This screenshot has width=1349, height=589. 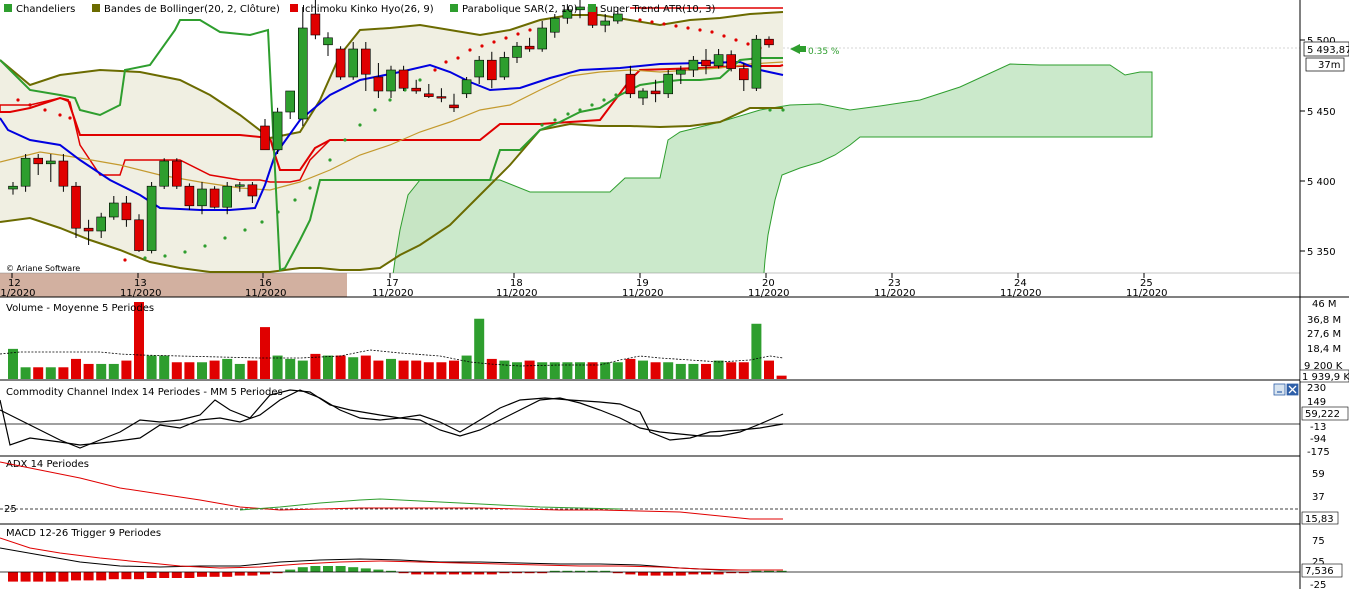 What do you see at coordinates (1324, 334) in the screenshot?
I see `y-tick: 27,6 M` at bounding box center [1324, 334].